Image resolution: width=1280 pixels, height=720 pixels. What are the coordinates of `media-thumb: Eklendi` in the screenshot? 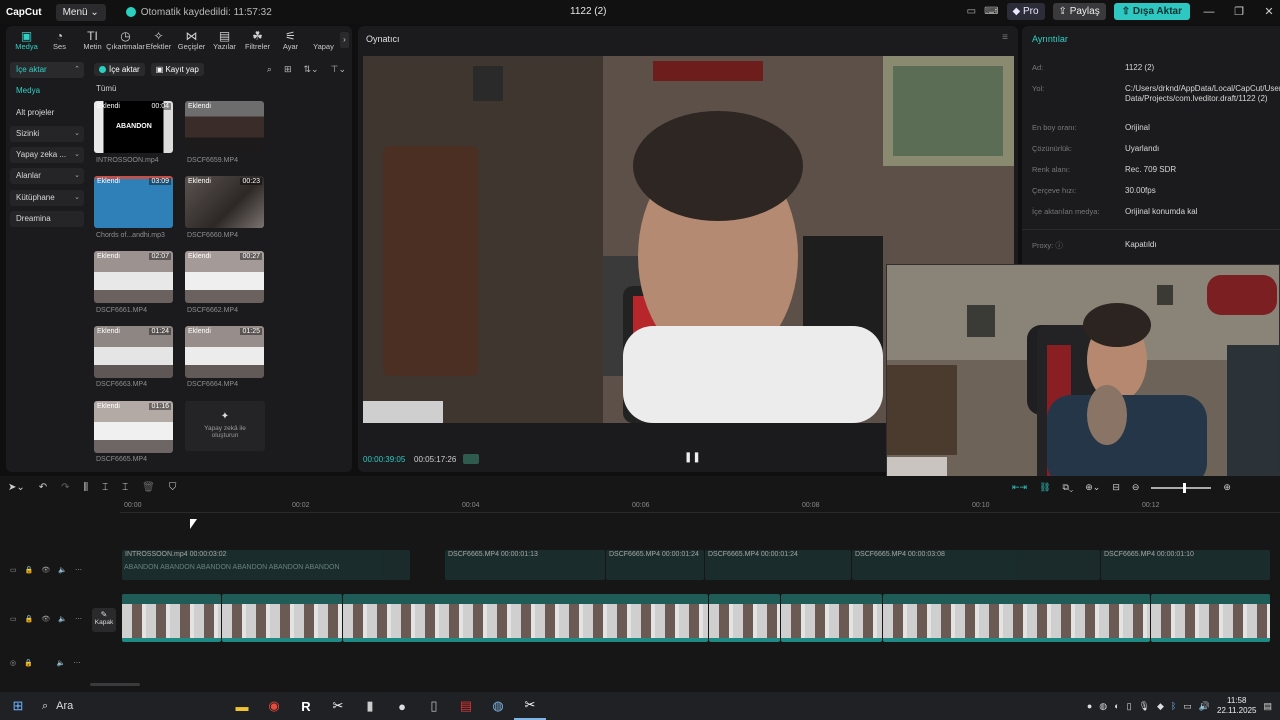 It's located at (224, 127).